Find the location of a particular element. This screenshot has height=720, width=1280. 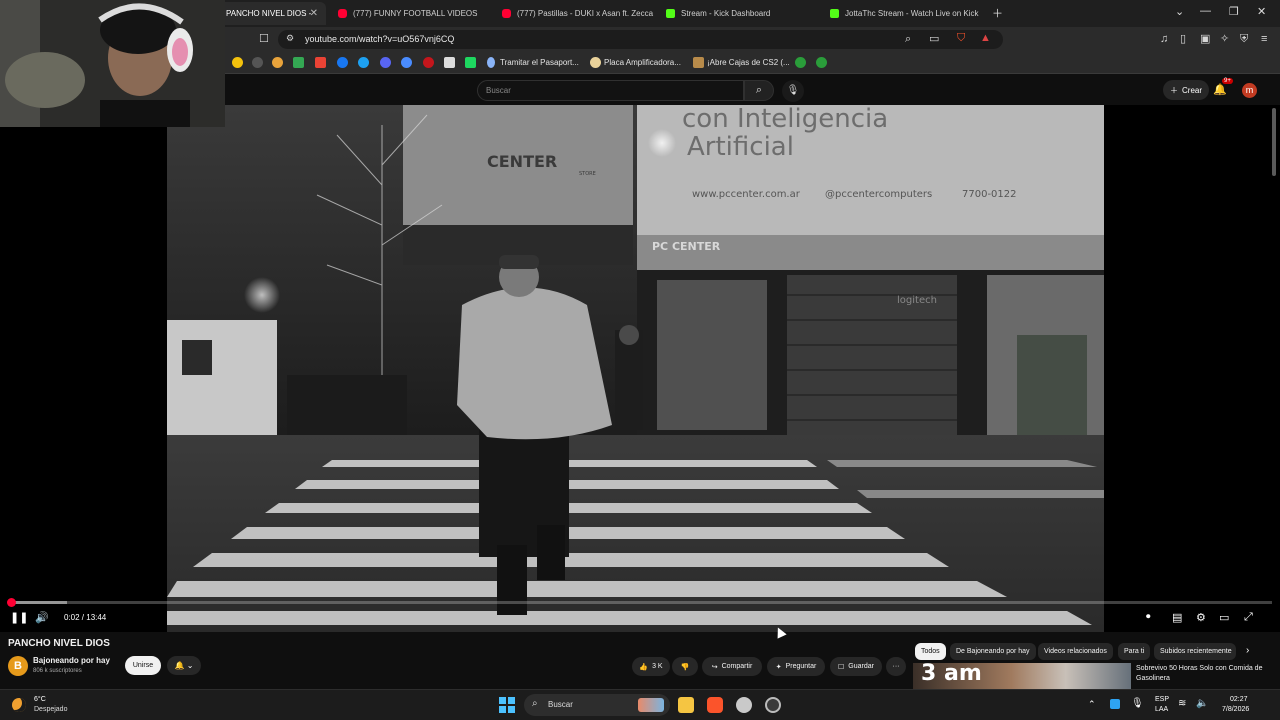

frame-sign-text: Artificial is located at coordinates (740, 147).